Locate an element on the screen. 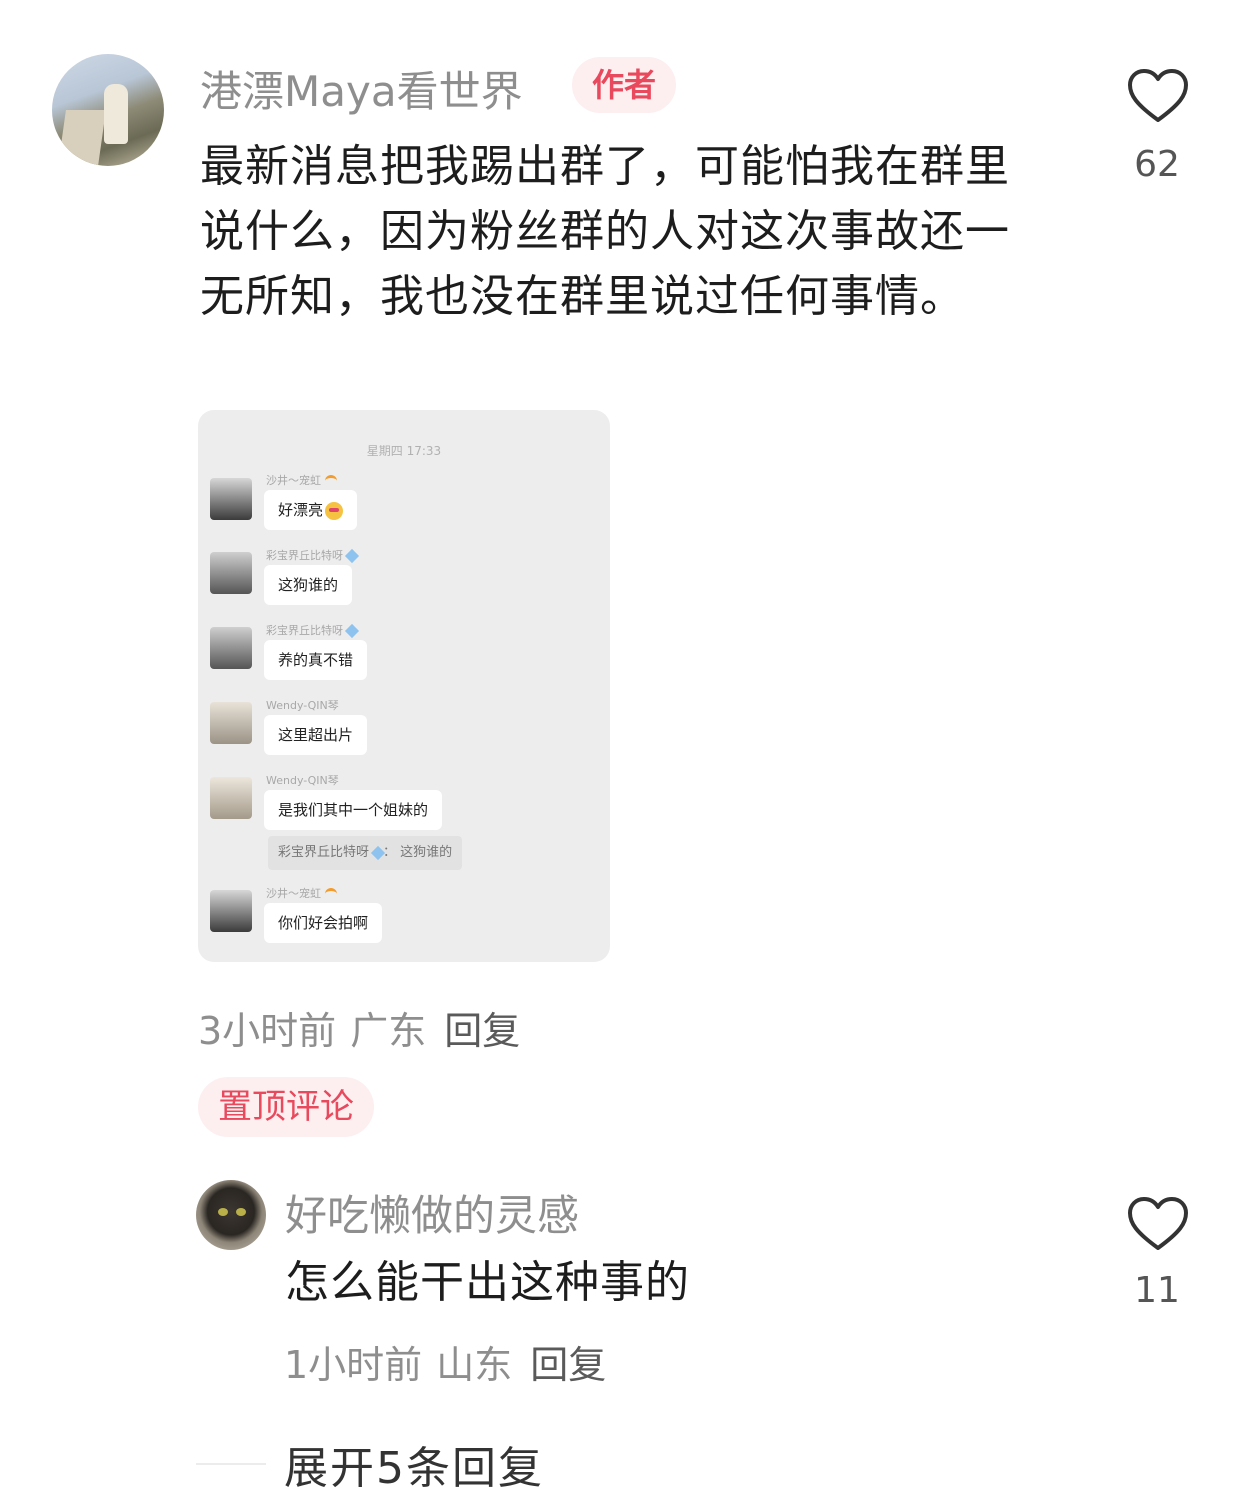 Image resolution: width=1242 pixels, height=1496 pixels. reply-like-button is located at coordinates (1158, 1226).